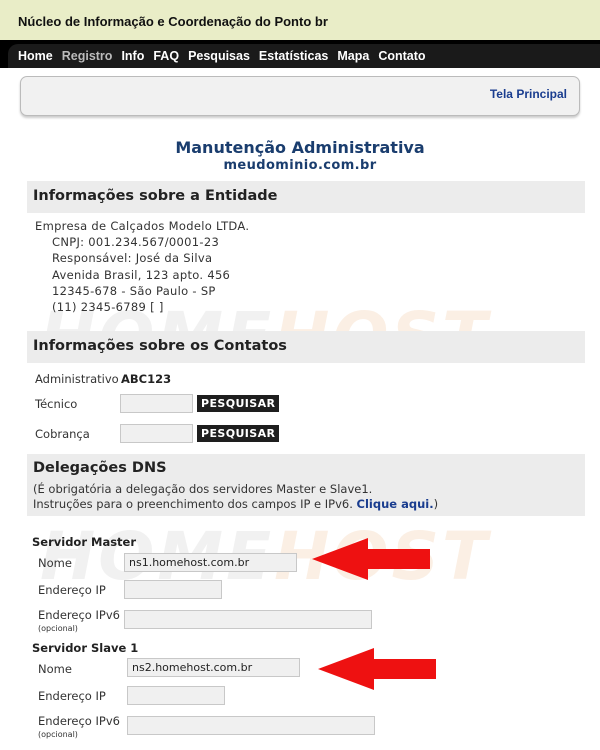 The image size is (600, 750). Describe the element at coordinates (300, 96) in the screenshot. I see `toolbar-panel: Tela Principal` at that location.